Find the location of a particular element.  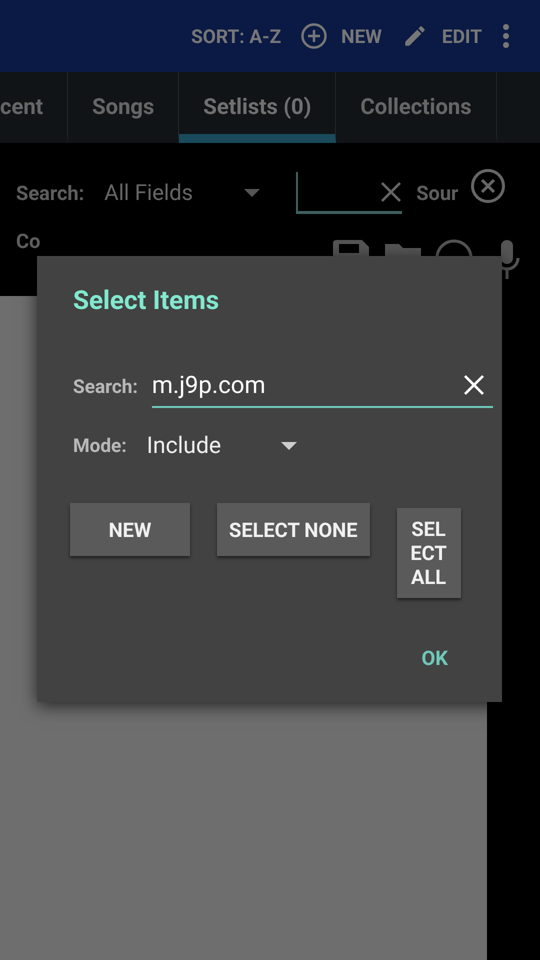

dialog-title: Select Items is located at coordinates (146, 301).